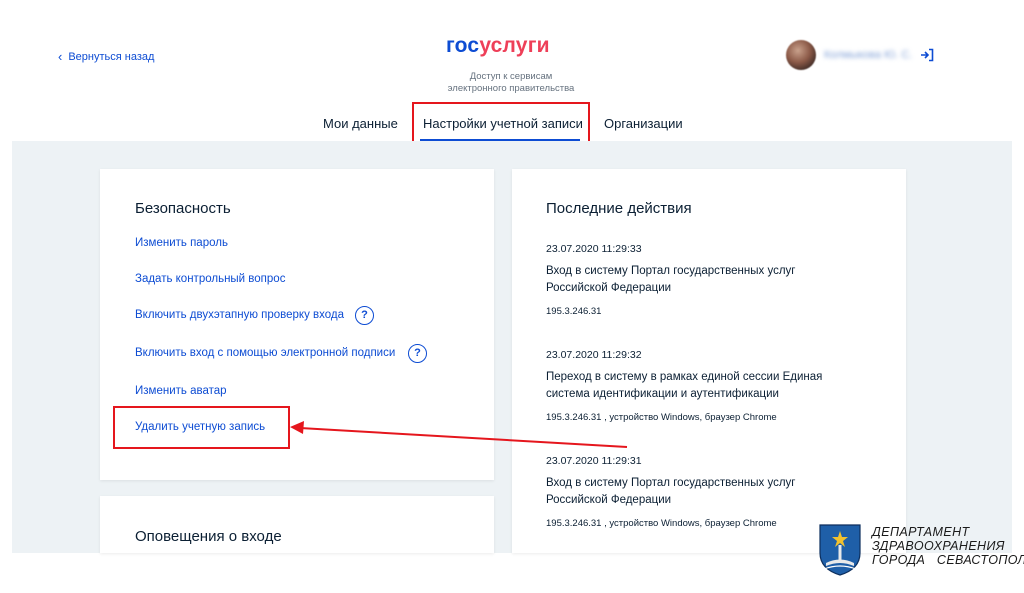 The image size is (1024, 593). Describe the element at coordinates (459, 434) in the screenshot. I see `annotation-arrow` at that location.